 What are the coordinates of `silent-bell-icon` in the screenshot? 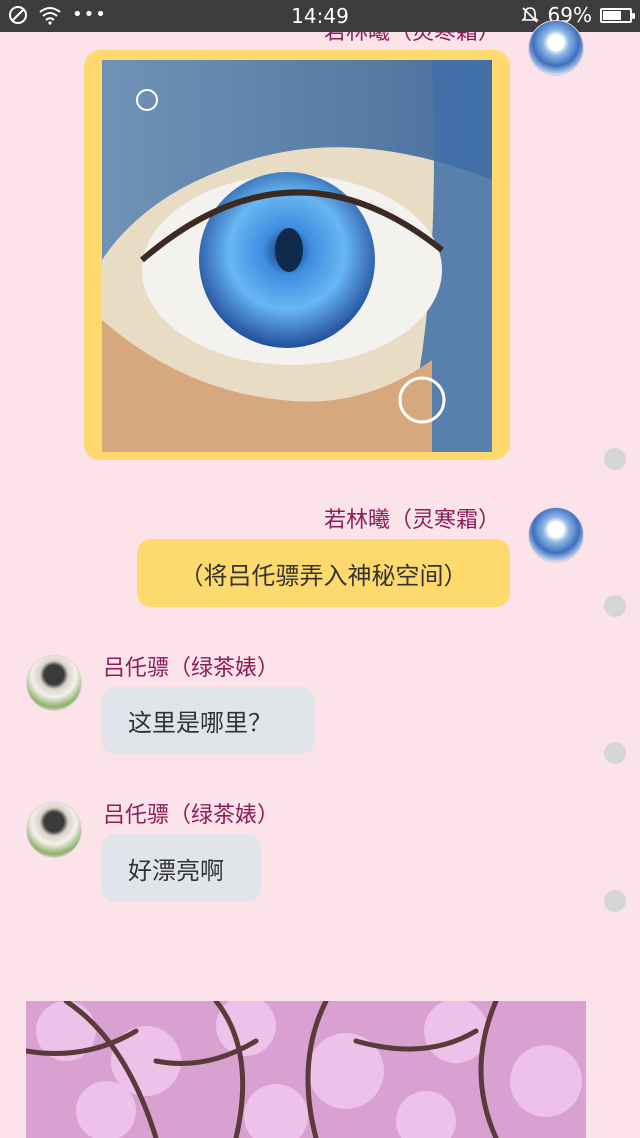 It's located at (529, 15).